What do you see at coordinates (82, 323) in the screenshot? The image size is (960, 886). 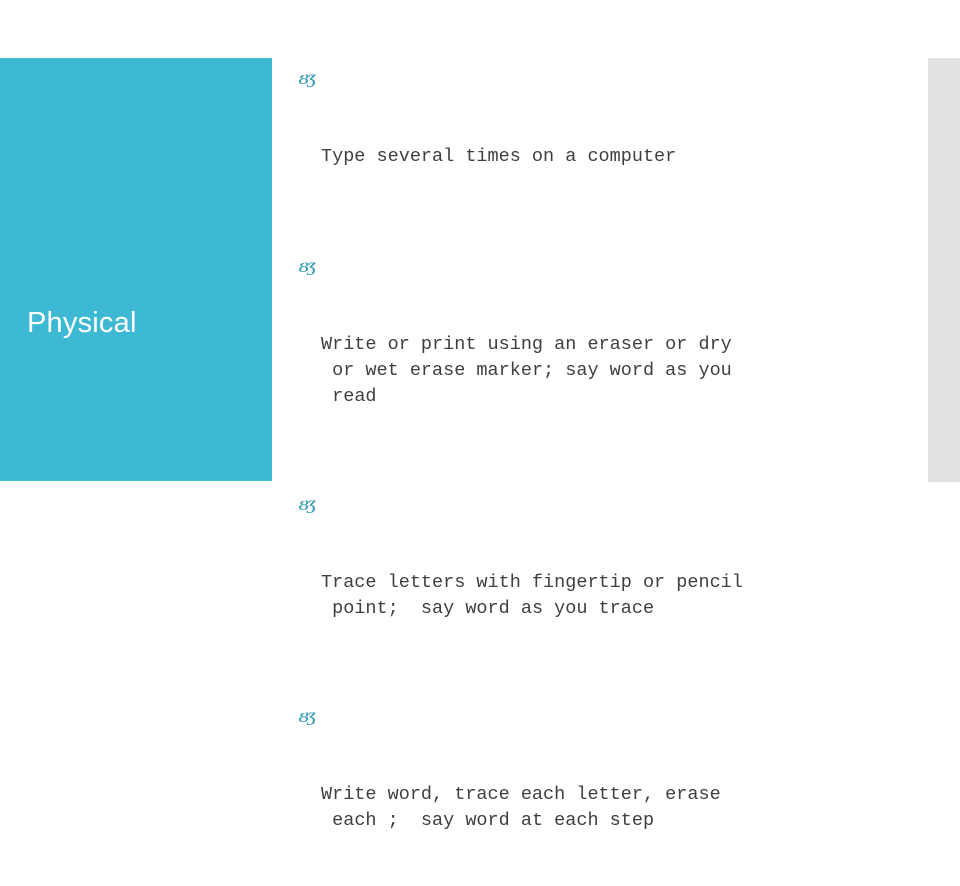 I see `page-title: Physical` at bounding box center [82, 323].